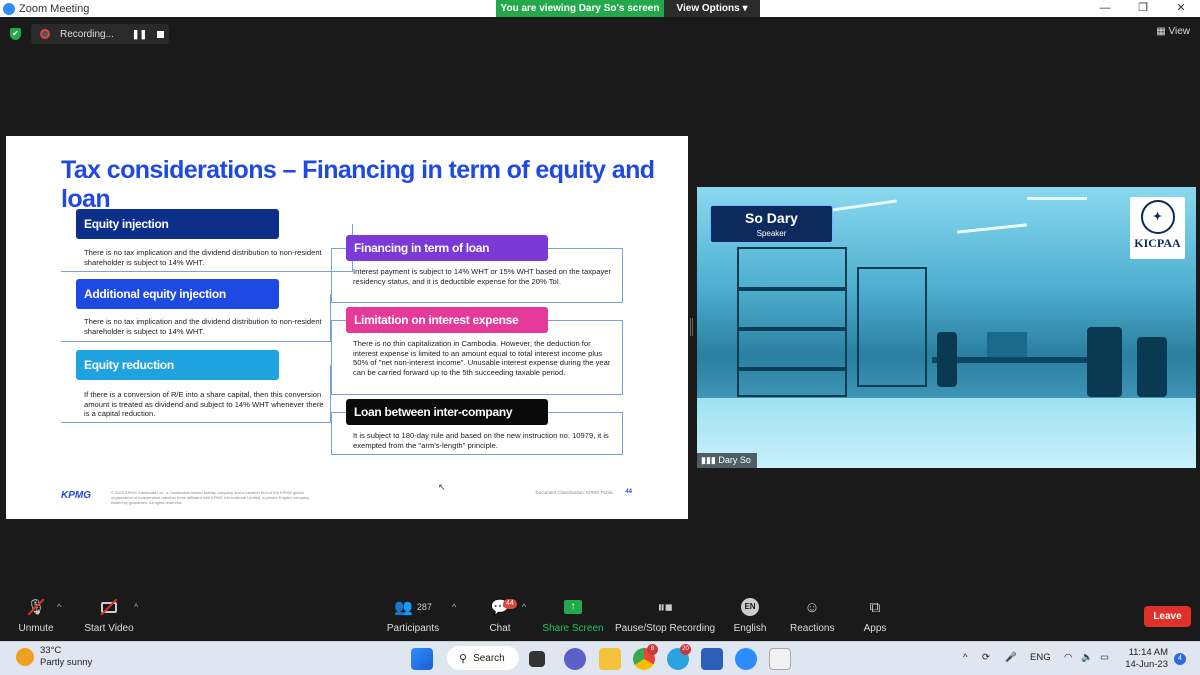 This screenshot has width=1200, height=675. I want to click on chat-caret-icon: ^, so click(524, 607).